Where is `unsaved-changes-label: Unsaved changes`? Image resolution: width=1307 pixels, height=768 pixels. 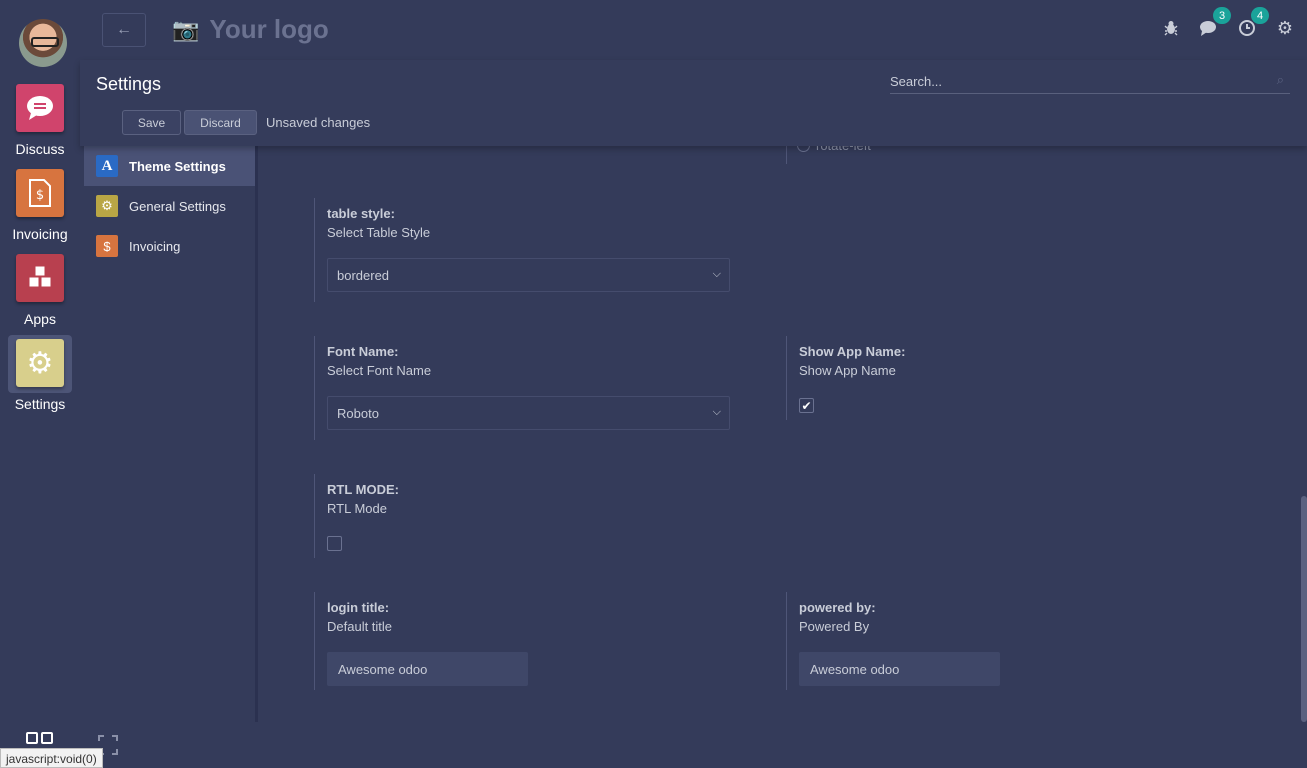
unsaved-changes-label: Unsaved changes is located at coordinates (318, 122).